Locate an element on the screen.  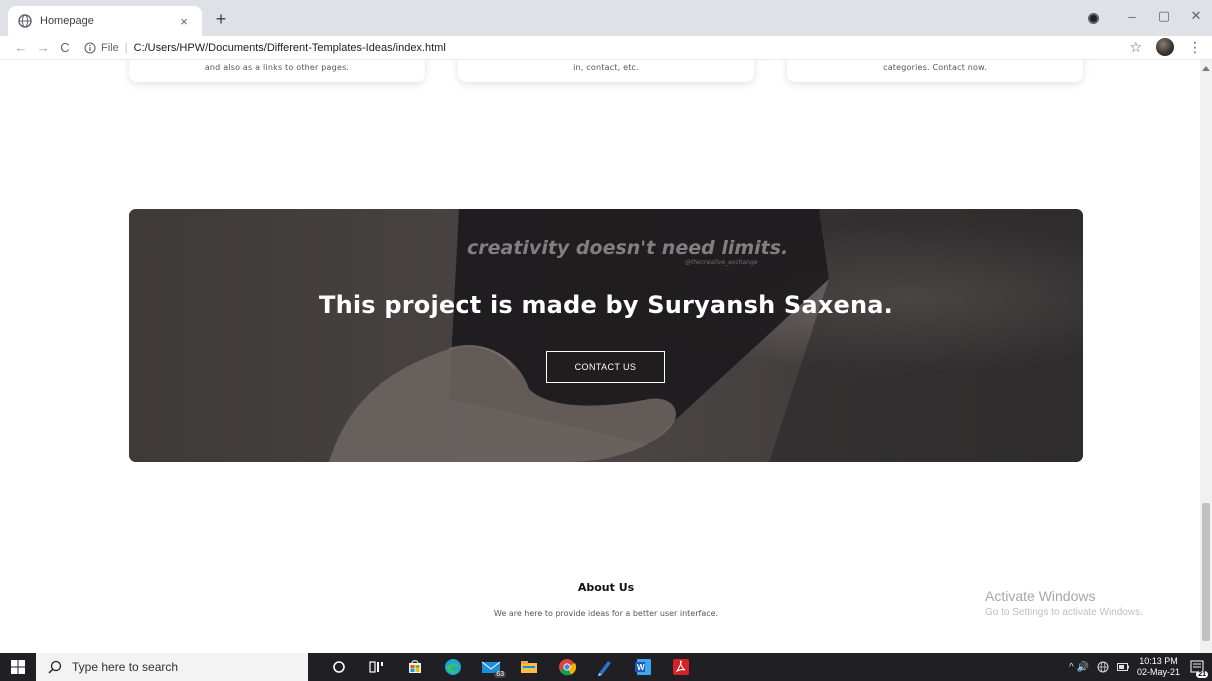
network-globe-icon is located at coordinates (1103, 667).